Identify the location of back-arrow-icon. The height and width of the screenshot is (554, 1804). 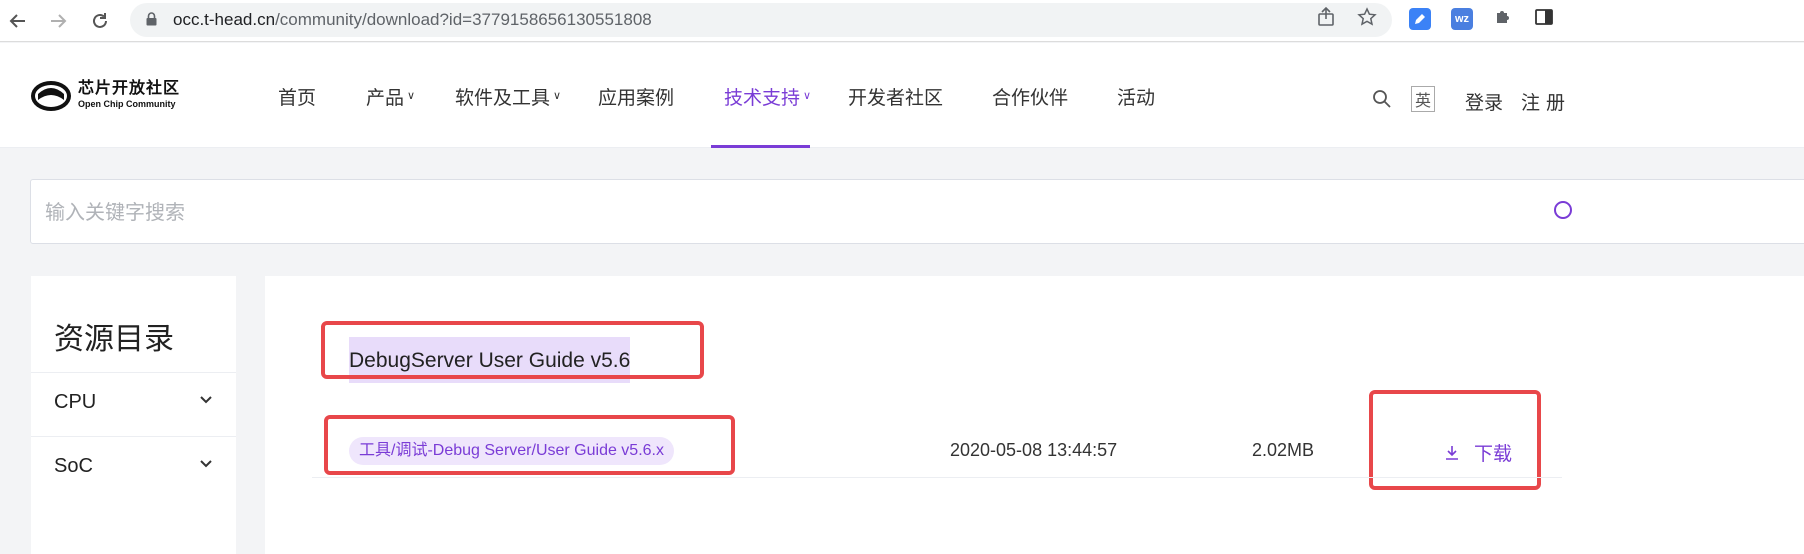
(18, 21).